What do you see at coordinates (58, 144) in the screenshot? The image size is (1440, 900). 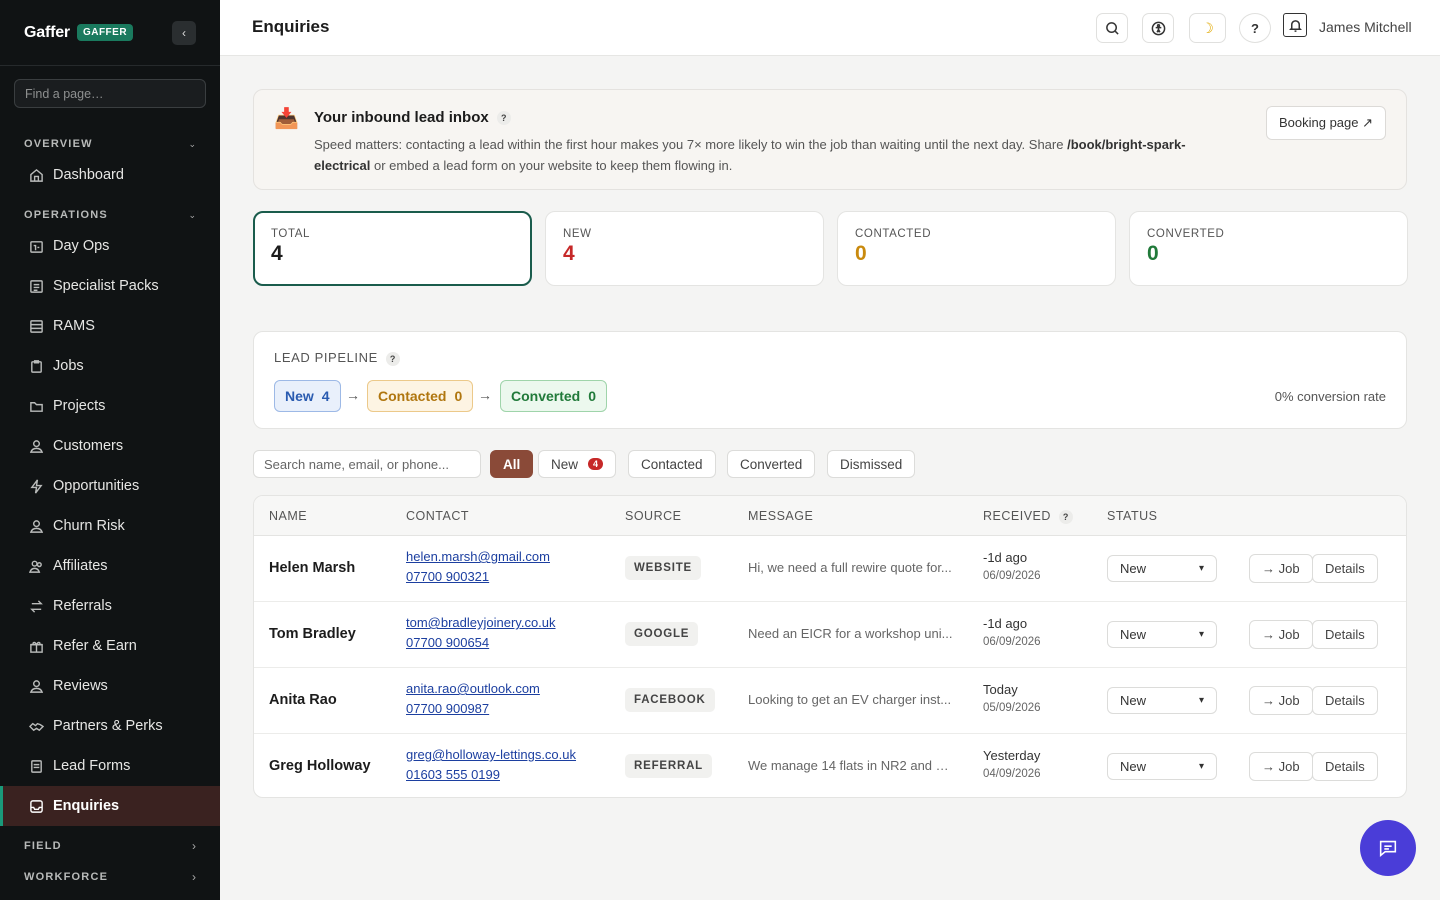 I see `section-overview-label: OVERVIEW` at bounding box center [58, 144].